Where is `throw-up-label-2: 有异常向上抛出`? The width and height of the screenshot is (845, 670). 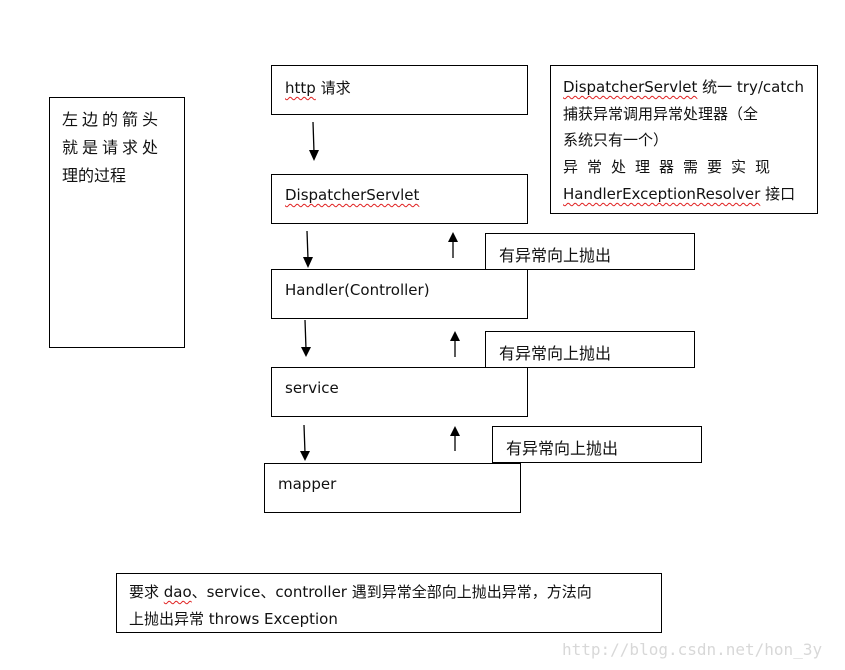
throw-up-label-2: 有异常向上抛出 is located at coordinates (555, 353).